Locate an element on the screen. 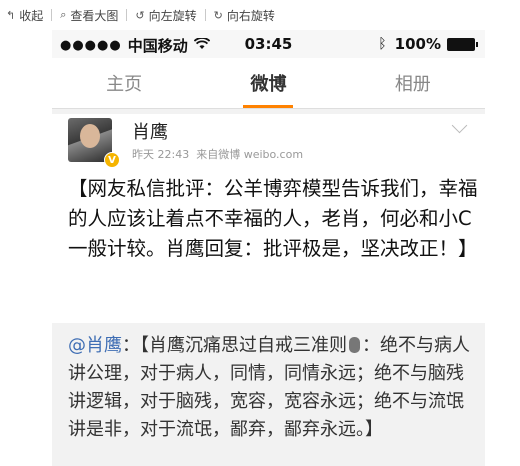  profile-tabs: 主页 微博 相册 is located at coordinates (268, 83).